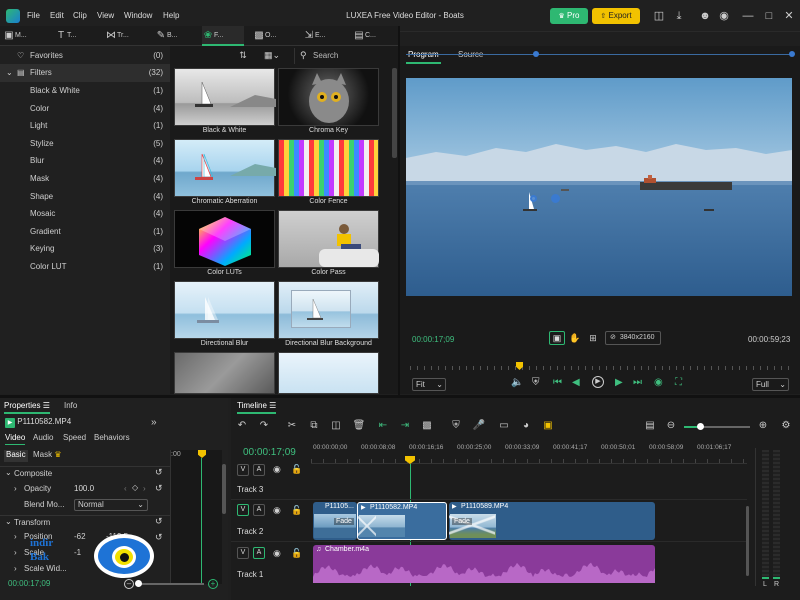  Describe the element at coordinates (154, 422) in the screenshot. I see `expand-panel-icon: »` at that location.